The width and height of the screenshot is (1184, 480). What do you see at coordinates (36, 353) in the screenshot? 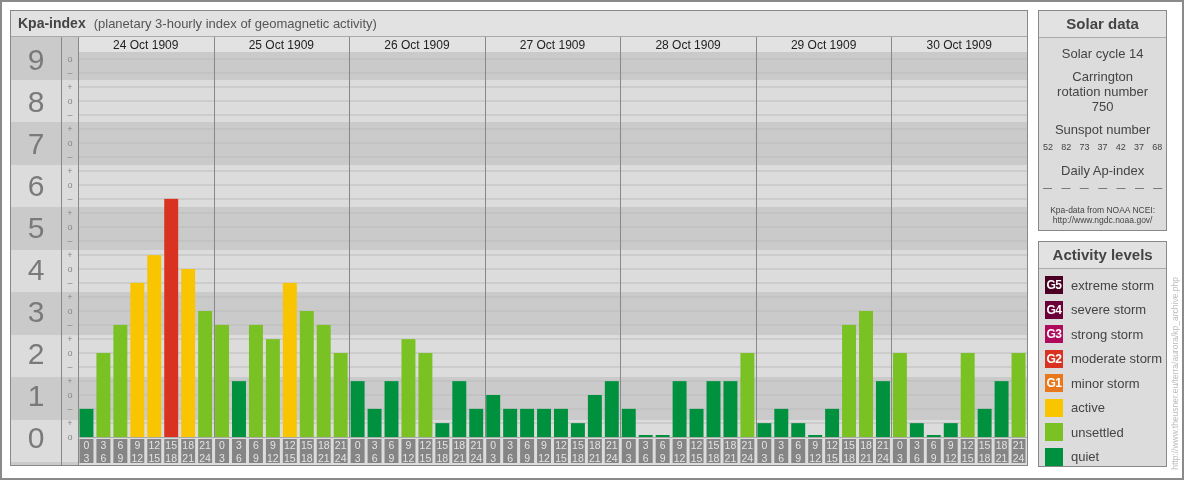
I see `kp-level-label: 2` at bounding box center [36, 353].